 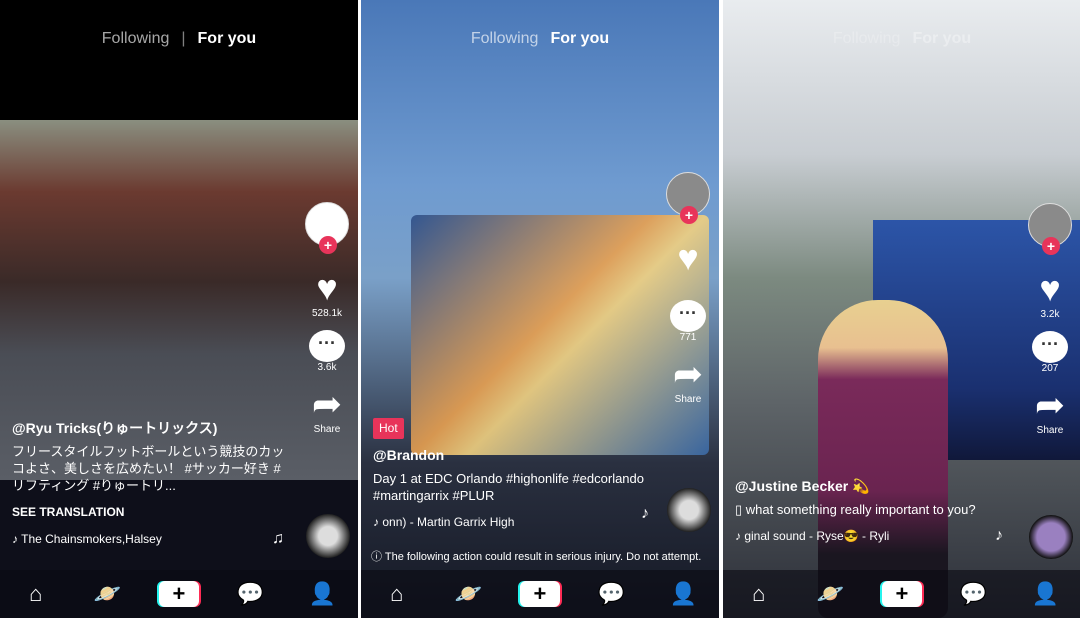 I want to click on like-count, so click(x=688, y=284).